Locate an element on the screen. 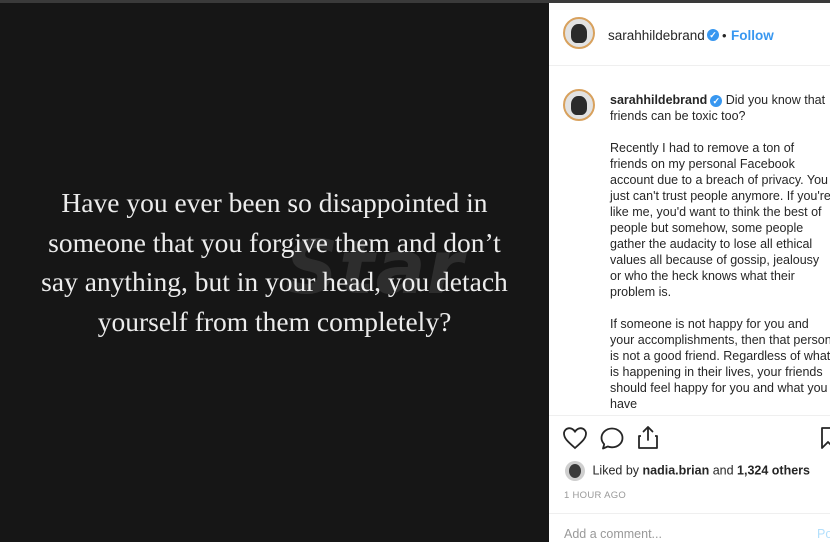 The image size is (830, 542). likes-summary: Liked by nadia.brian and 1,324 others is located at coordinates (687, 471).